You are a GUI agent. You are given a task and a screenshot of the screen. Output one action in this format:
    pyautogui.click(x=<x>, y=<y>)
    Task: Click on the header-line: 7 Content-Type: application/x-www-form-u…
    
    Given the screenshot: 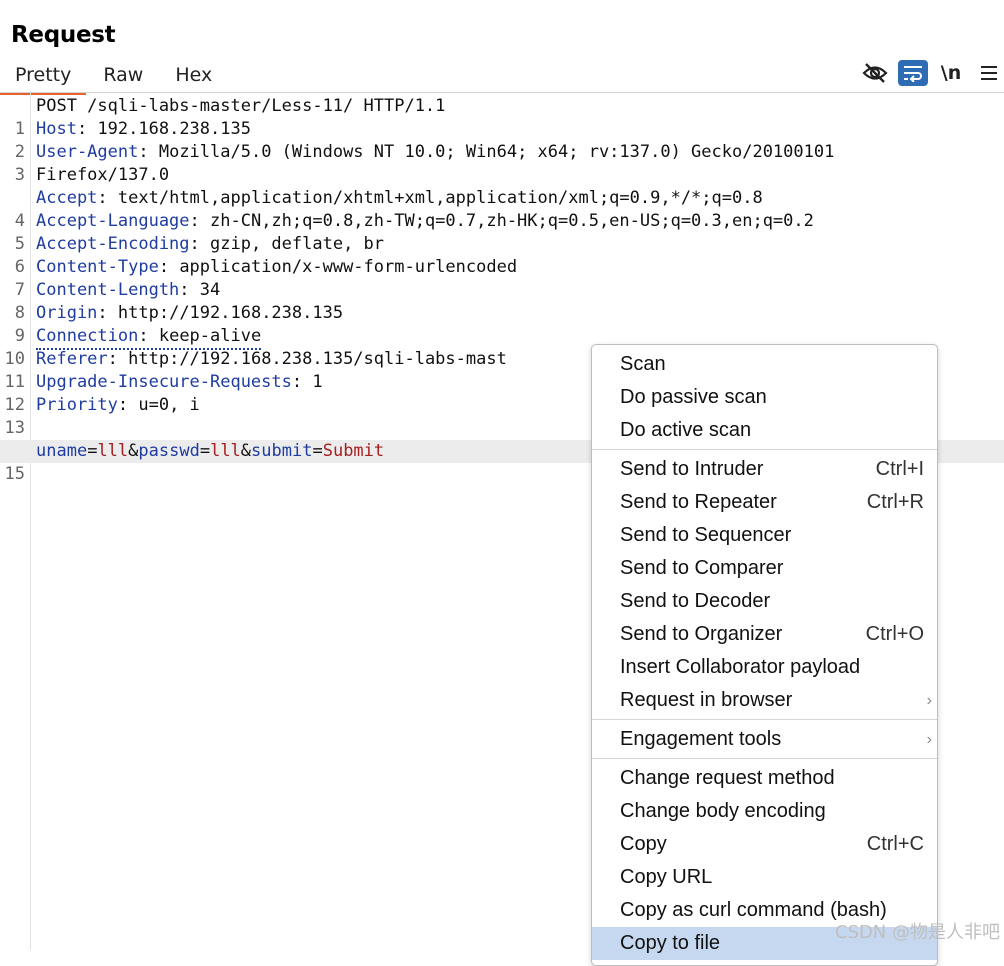 What is the action you would take?
    pyautogui.click(x=502, y=278)
    